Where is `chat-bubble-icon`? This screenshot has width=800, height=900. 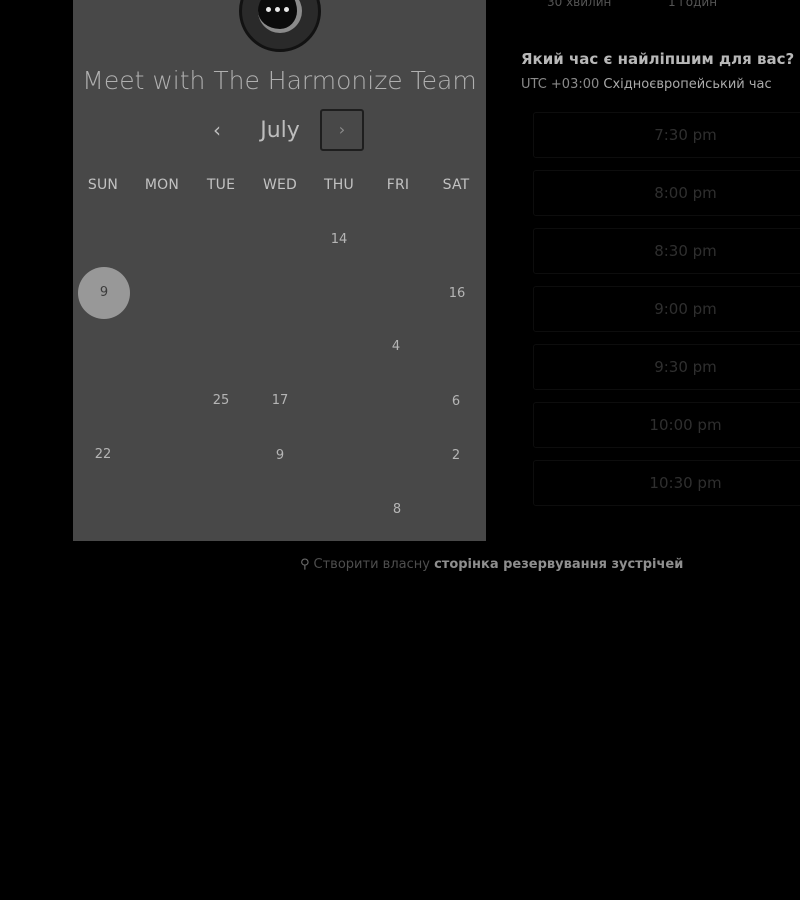 chat-bubble-icon is located at coordinates (280, 16).